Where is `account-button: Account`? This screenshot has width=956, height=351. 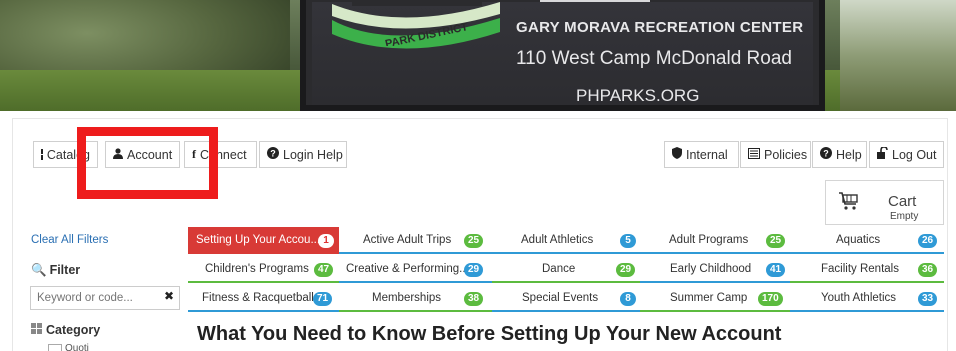 account-button: Account is located at coordinates (142, 154).